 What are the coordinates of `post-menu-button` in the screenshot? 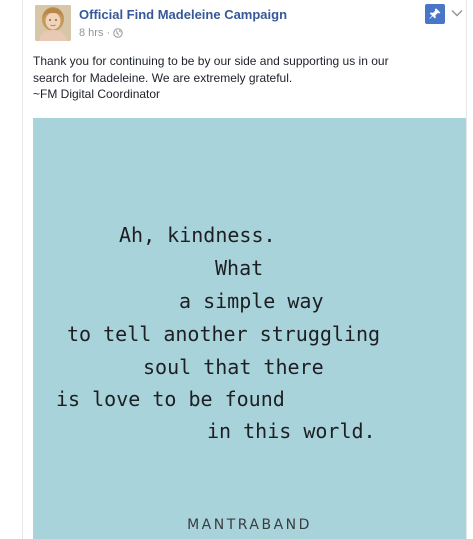 It's located at (457, 13).